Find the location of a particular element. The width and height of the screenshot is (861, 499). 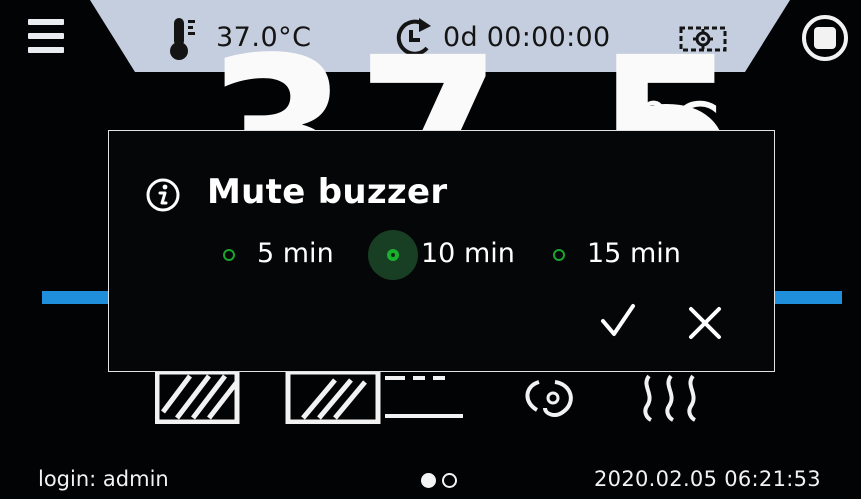

dialog-title: Mute buzzer is located at coordinates (327, 192).